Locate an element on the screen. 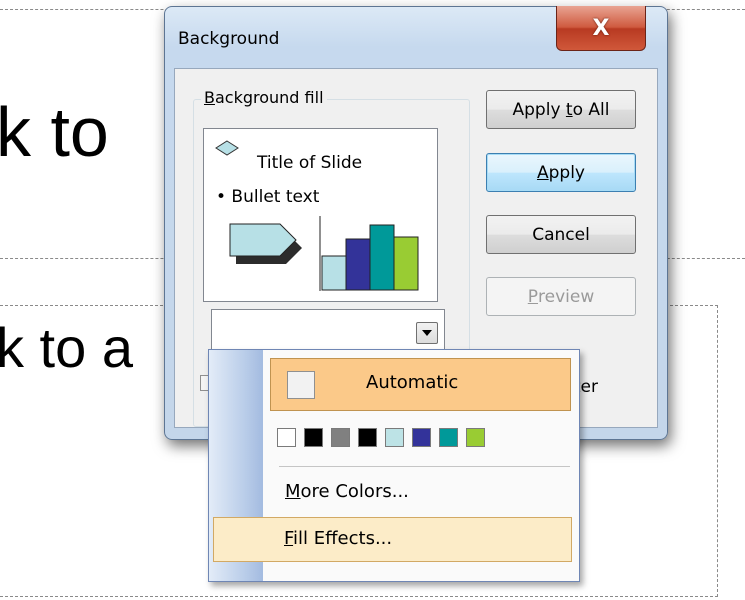 Image resolution: width=745 pixels, height=600 pixels. preview-title-text: Title of Slide is located at coordinates (310, 163).